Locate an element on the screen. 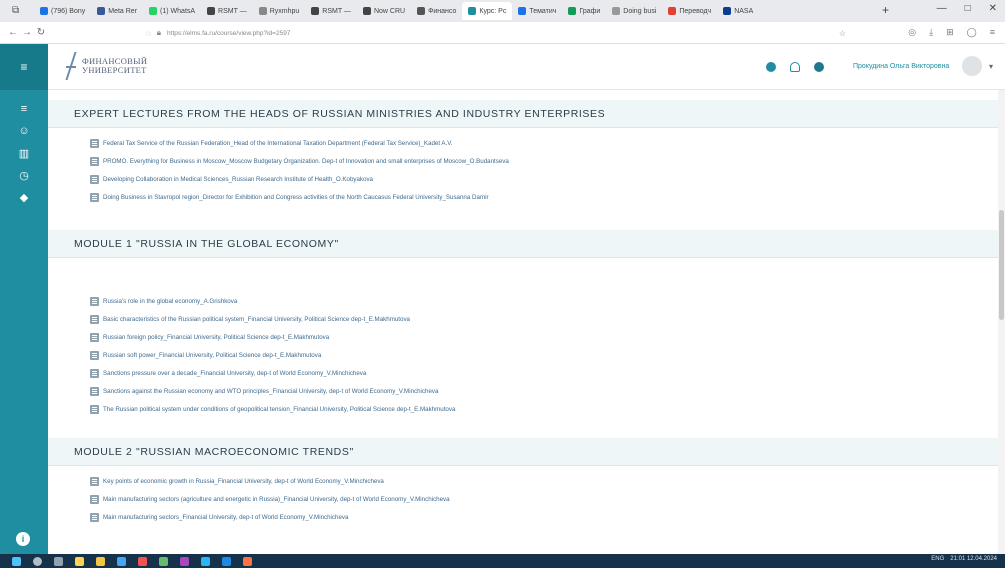 The width and height of the screenshot is (1005, 568). browser-tab: Графи is located at coordinates (584, 11).